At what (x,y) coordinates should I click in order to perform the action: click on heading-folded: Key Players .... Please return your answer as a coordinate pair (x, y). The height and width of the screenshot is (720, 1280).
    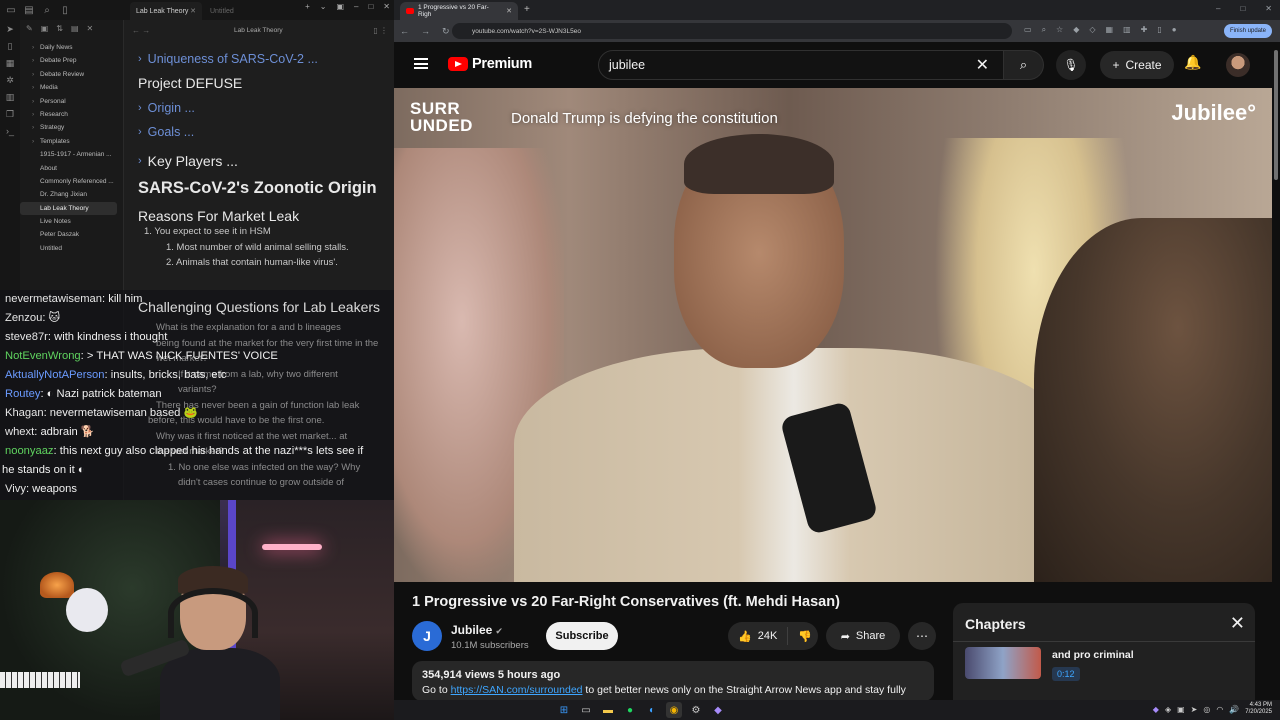
    Looking at the image, I should click on (263, 161).